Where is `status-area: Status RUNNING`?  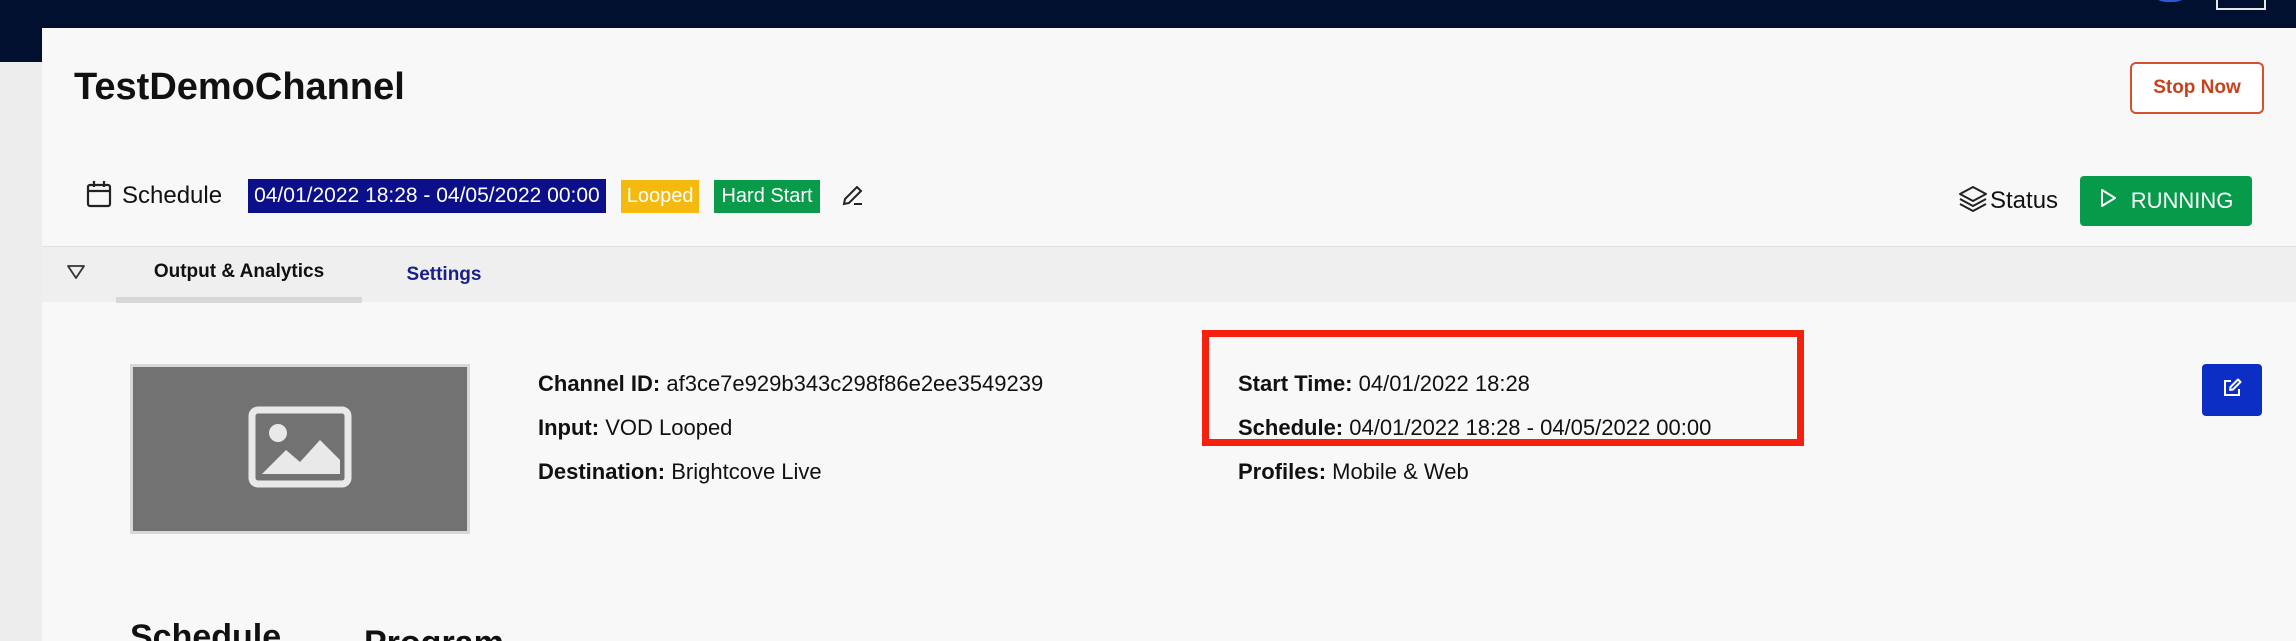 status-area: Status RUNNING is located at coordinates (2105, 201).